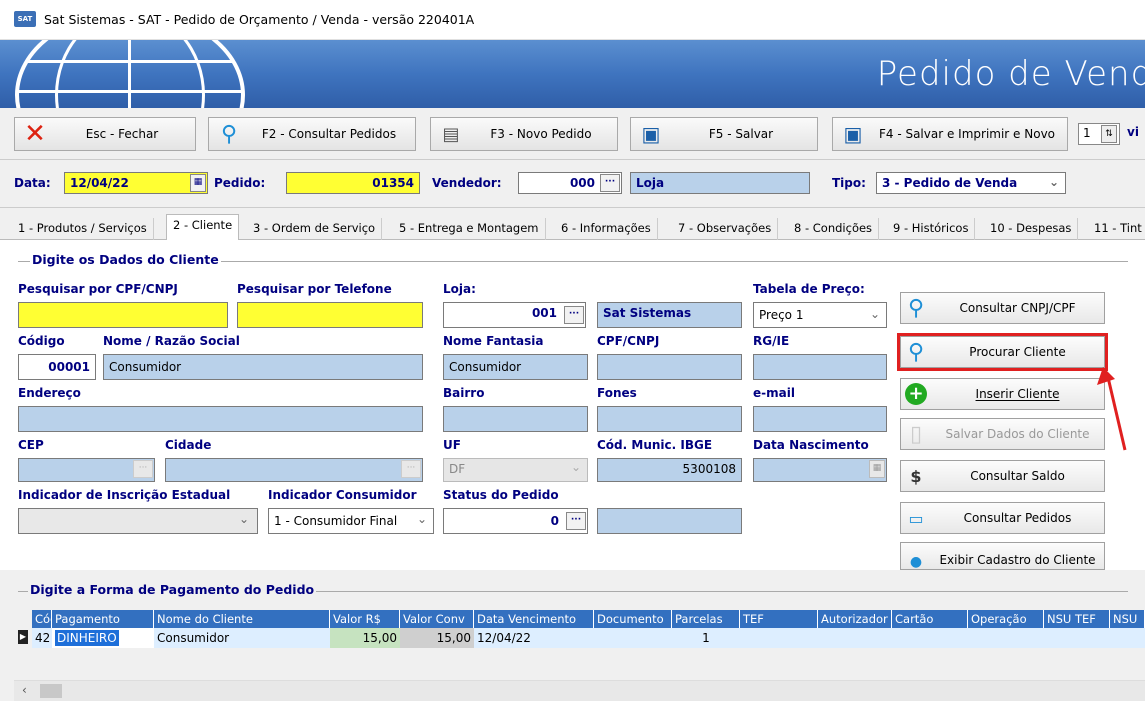  Describe the element at coordinates (294, 470) in the screenshot. I see `city-field: ···` at that location.